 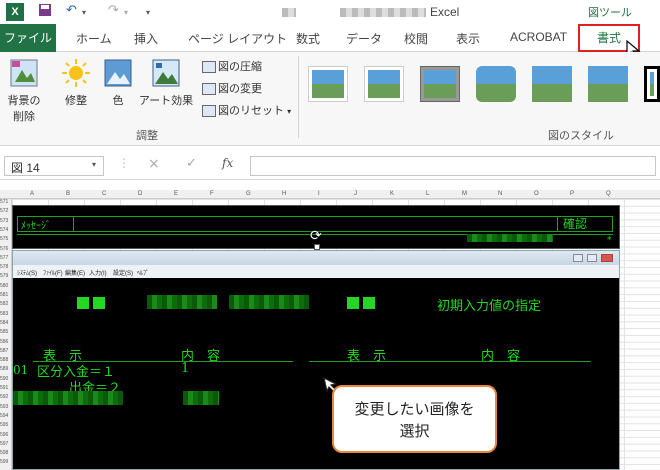 I want to click on column-header: I, so click(x=319, y=194).